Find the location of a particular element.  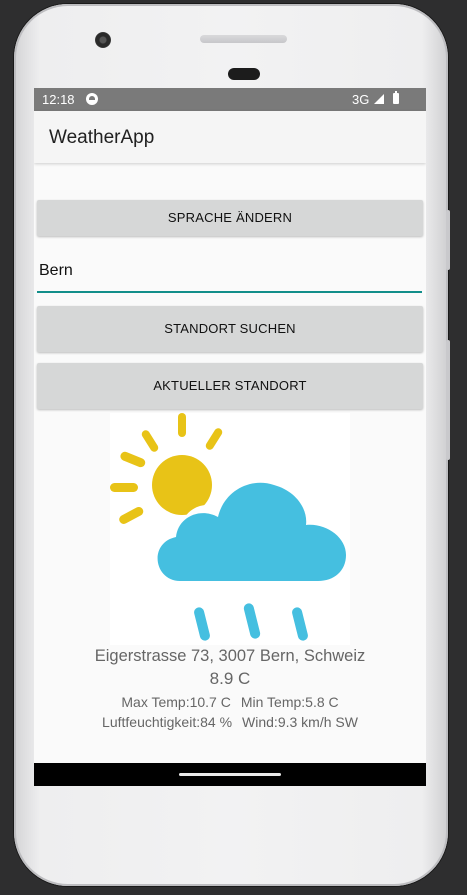

app-title: WeatherApp is located at coordinates (102, 137).